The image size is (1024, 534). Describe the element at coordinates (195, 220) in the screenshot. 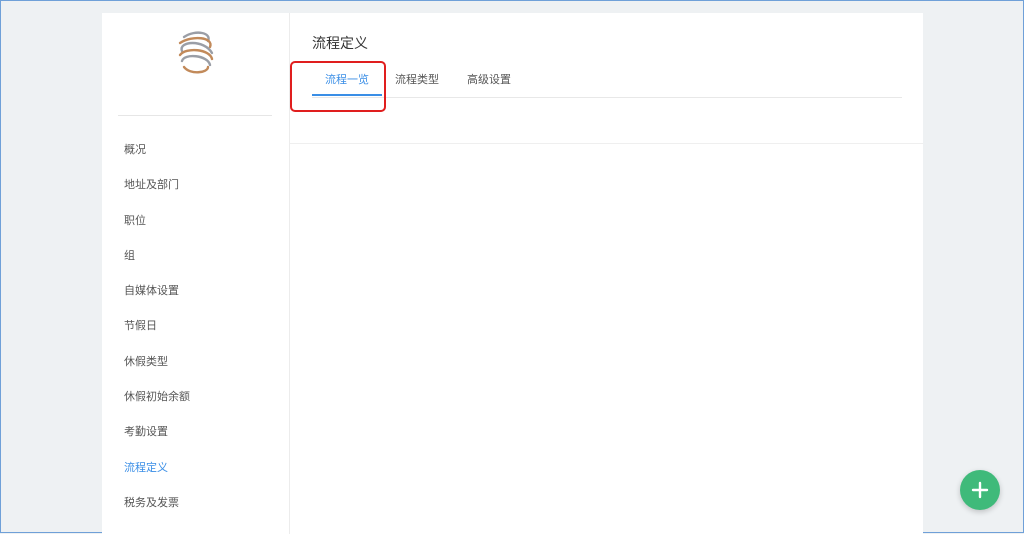

I see `sidebar-item-position: 职位` at that location.